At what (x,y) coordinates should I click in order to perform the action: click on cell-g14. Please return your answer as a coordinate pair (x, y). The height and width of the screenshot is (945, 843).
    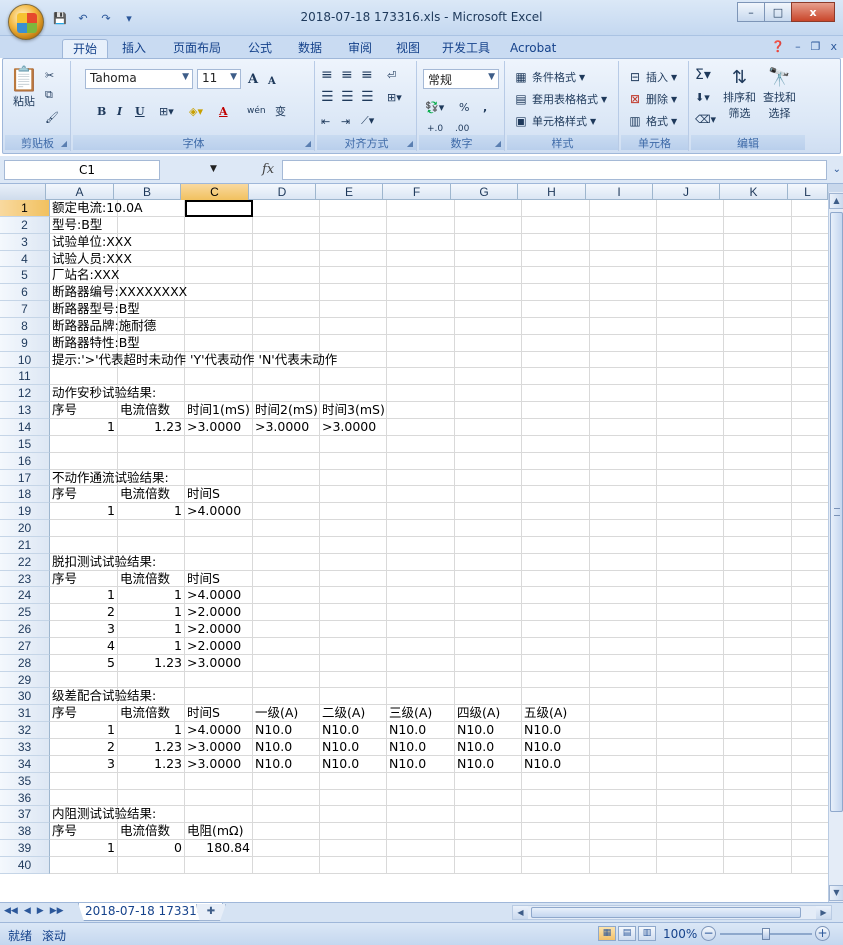
    Looking at the image, I should click on (488, 427).